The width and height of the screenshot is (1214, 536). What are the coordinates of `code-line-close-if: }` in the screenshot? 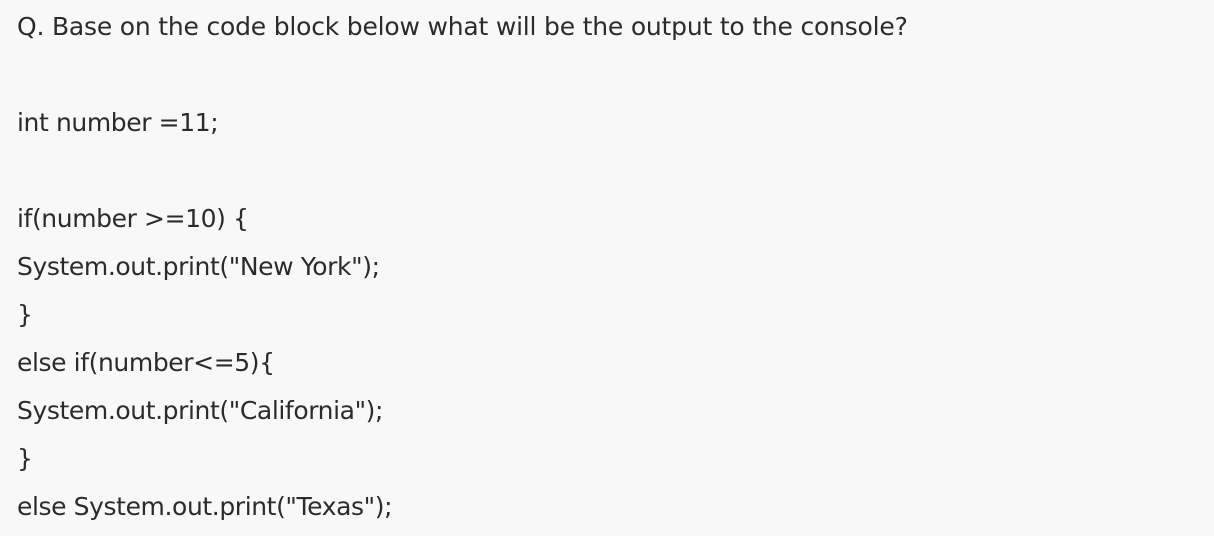 It's located at (25, 314).